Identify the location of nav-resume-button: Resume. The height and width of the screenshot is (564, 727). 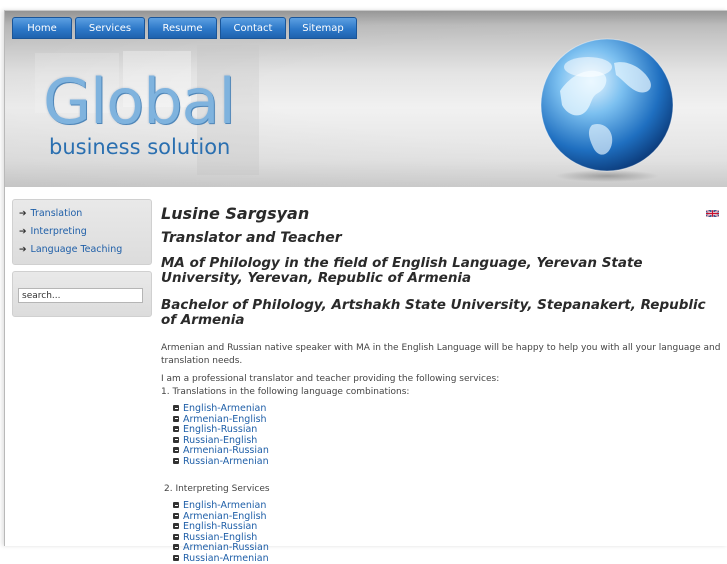
(182, 28).